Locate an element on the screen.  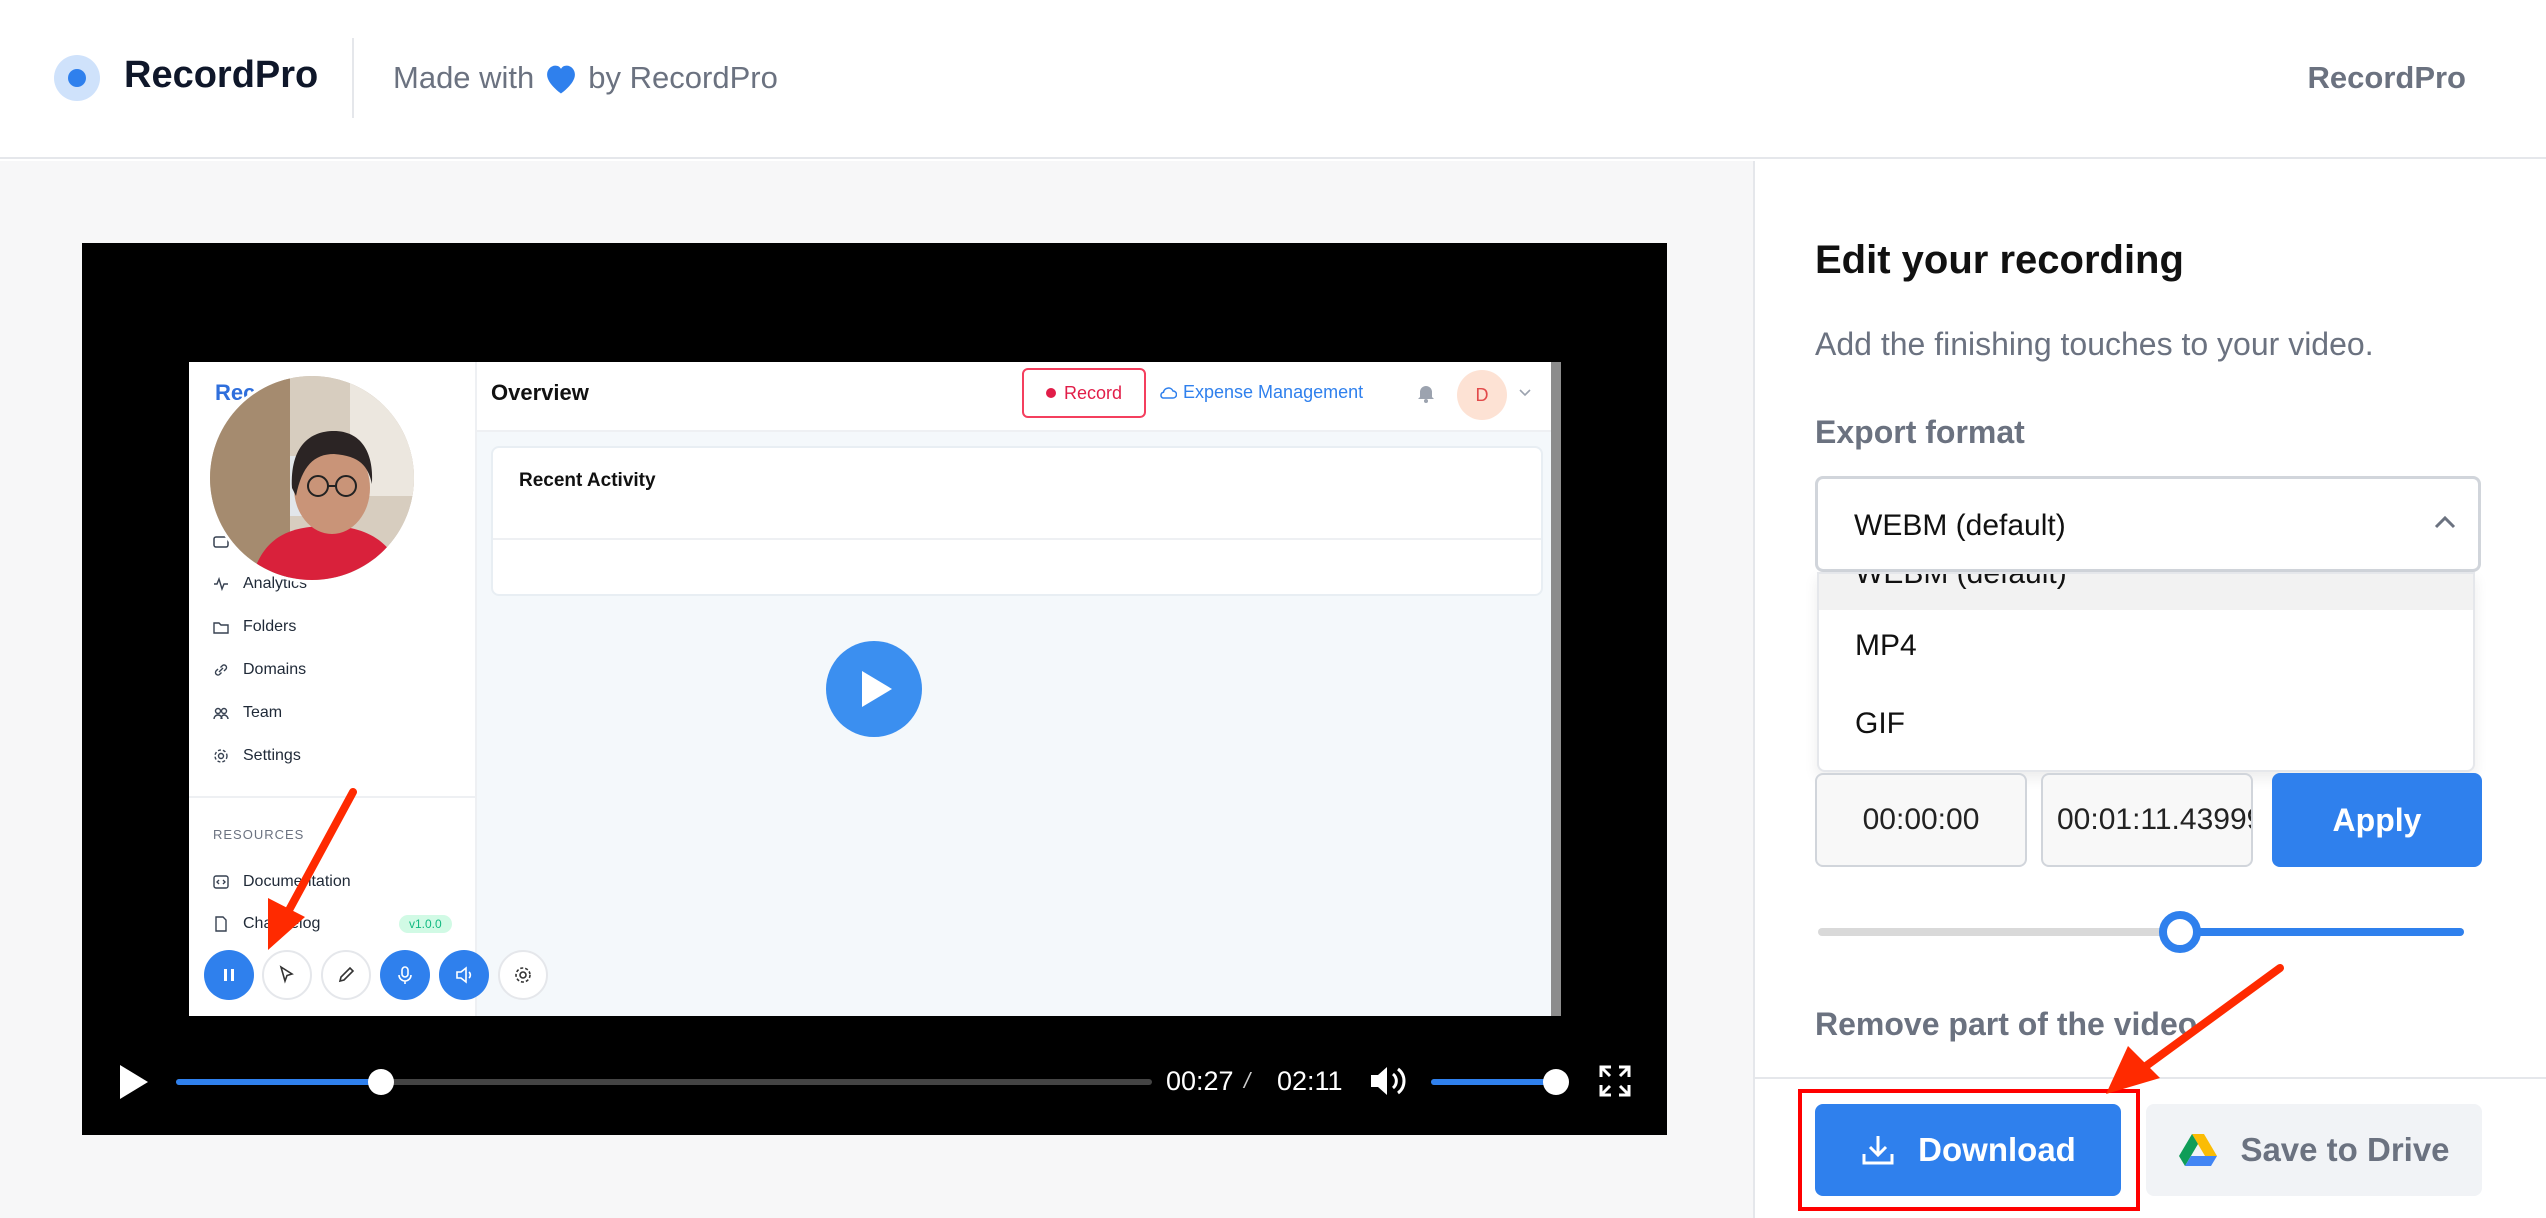
pen-tool-button is located at coordinates (346, 975).